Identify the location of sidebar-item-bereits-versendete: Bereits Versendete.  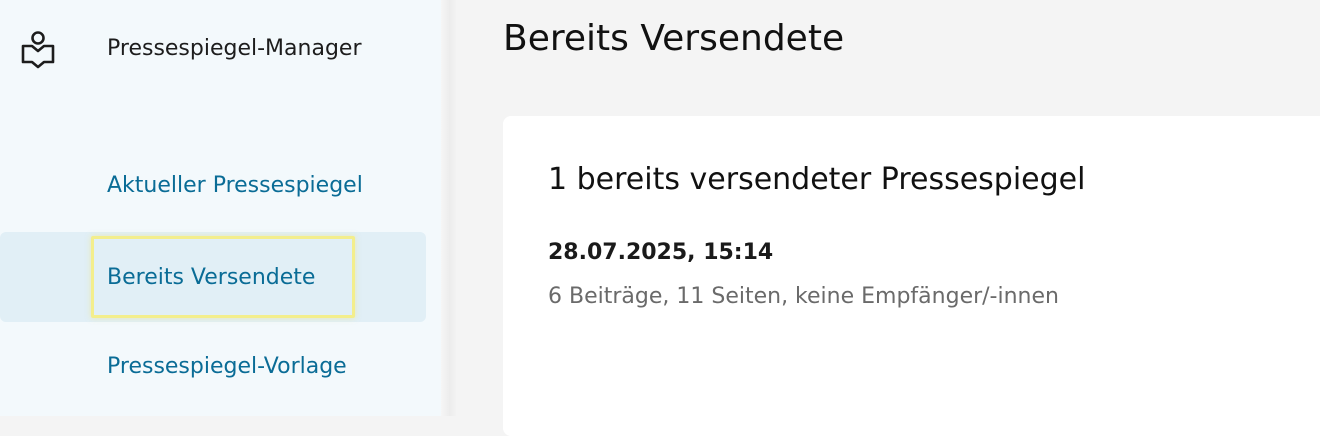
(213, 277).